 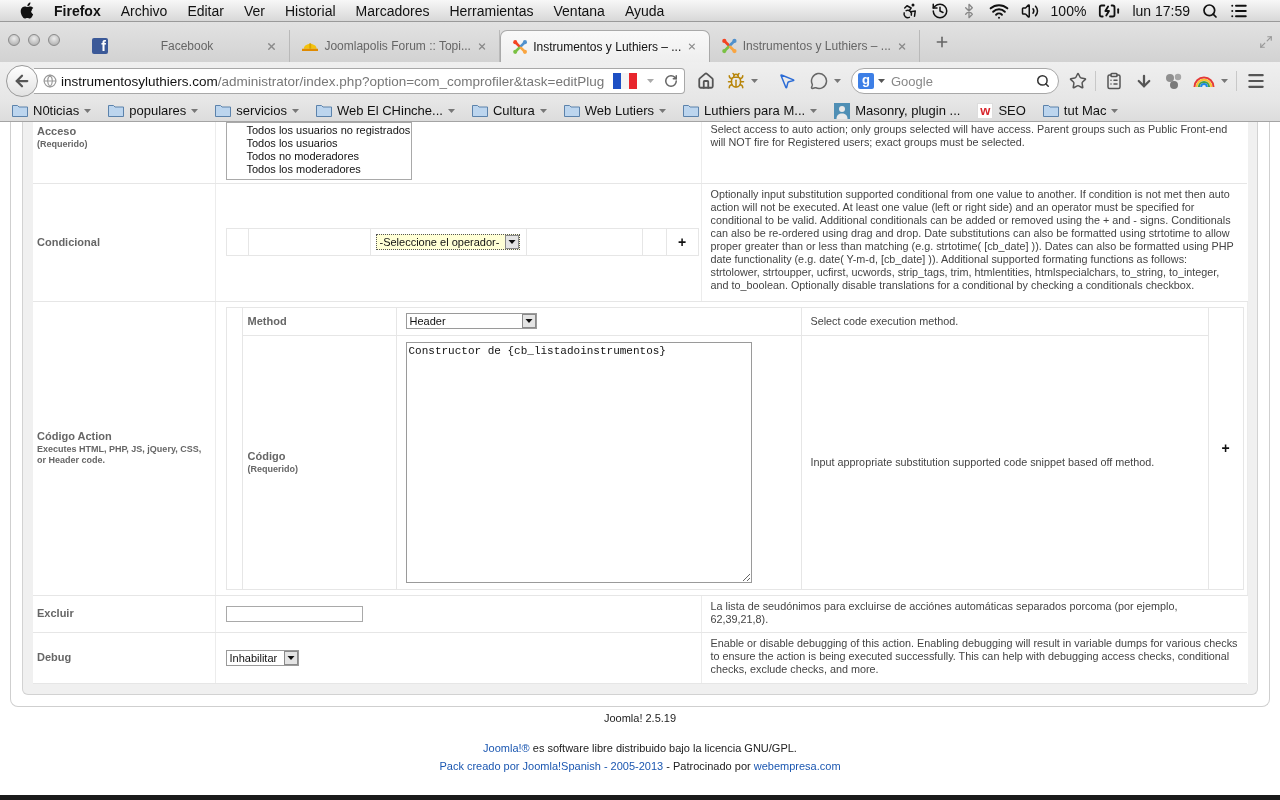 What do you see at coordinates (1144, 81) in the screenshot?
I see `download-icon` at bounding box center [1144, 81].